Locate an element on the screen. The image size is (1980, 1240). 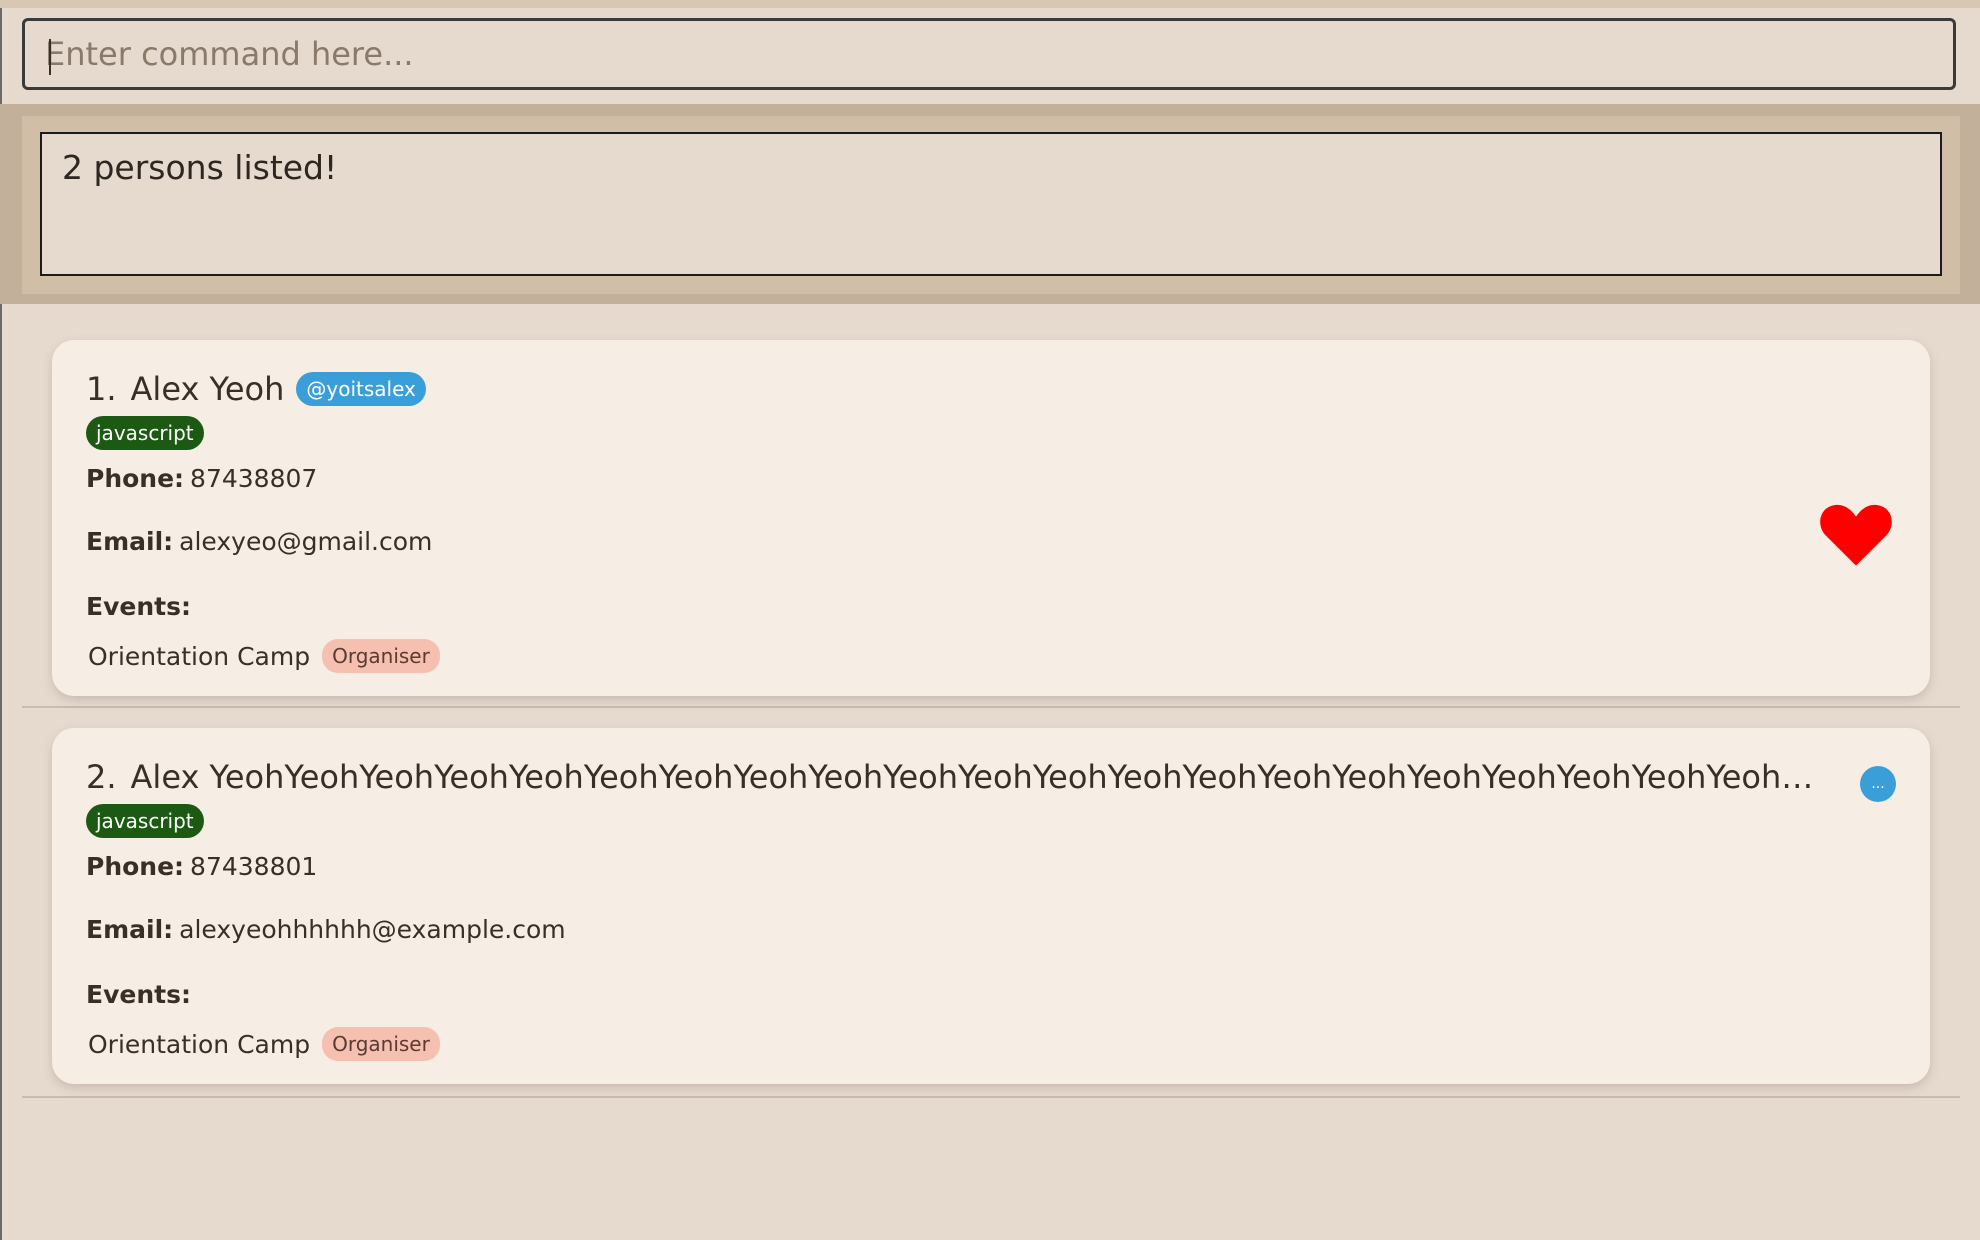
phone-value: 87438807 is located at coordinates (254, 478).